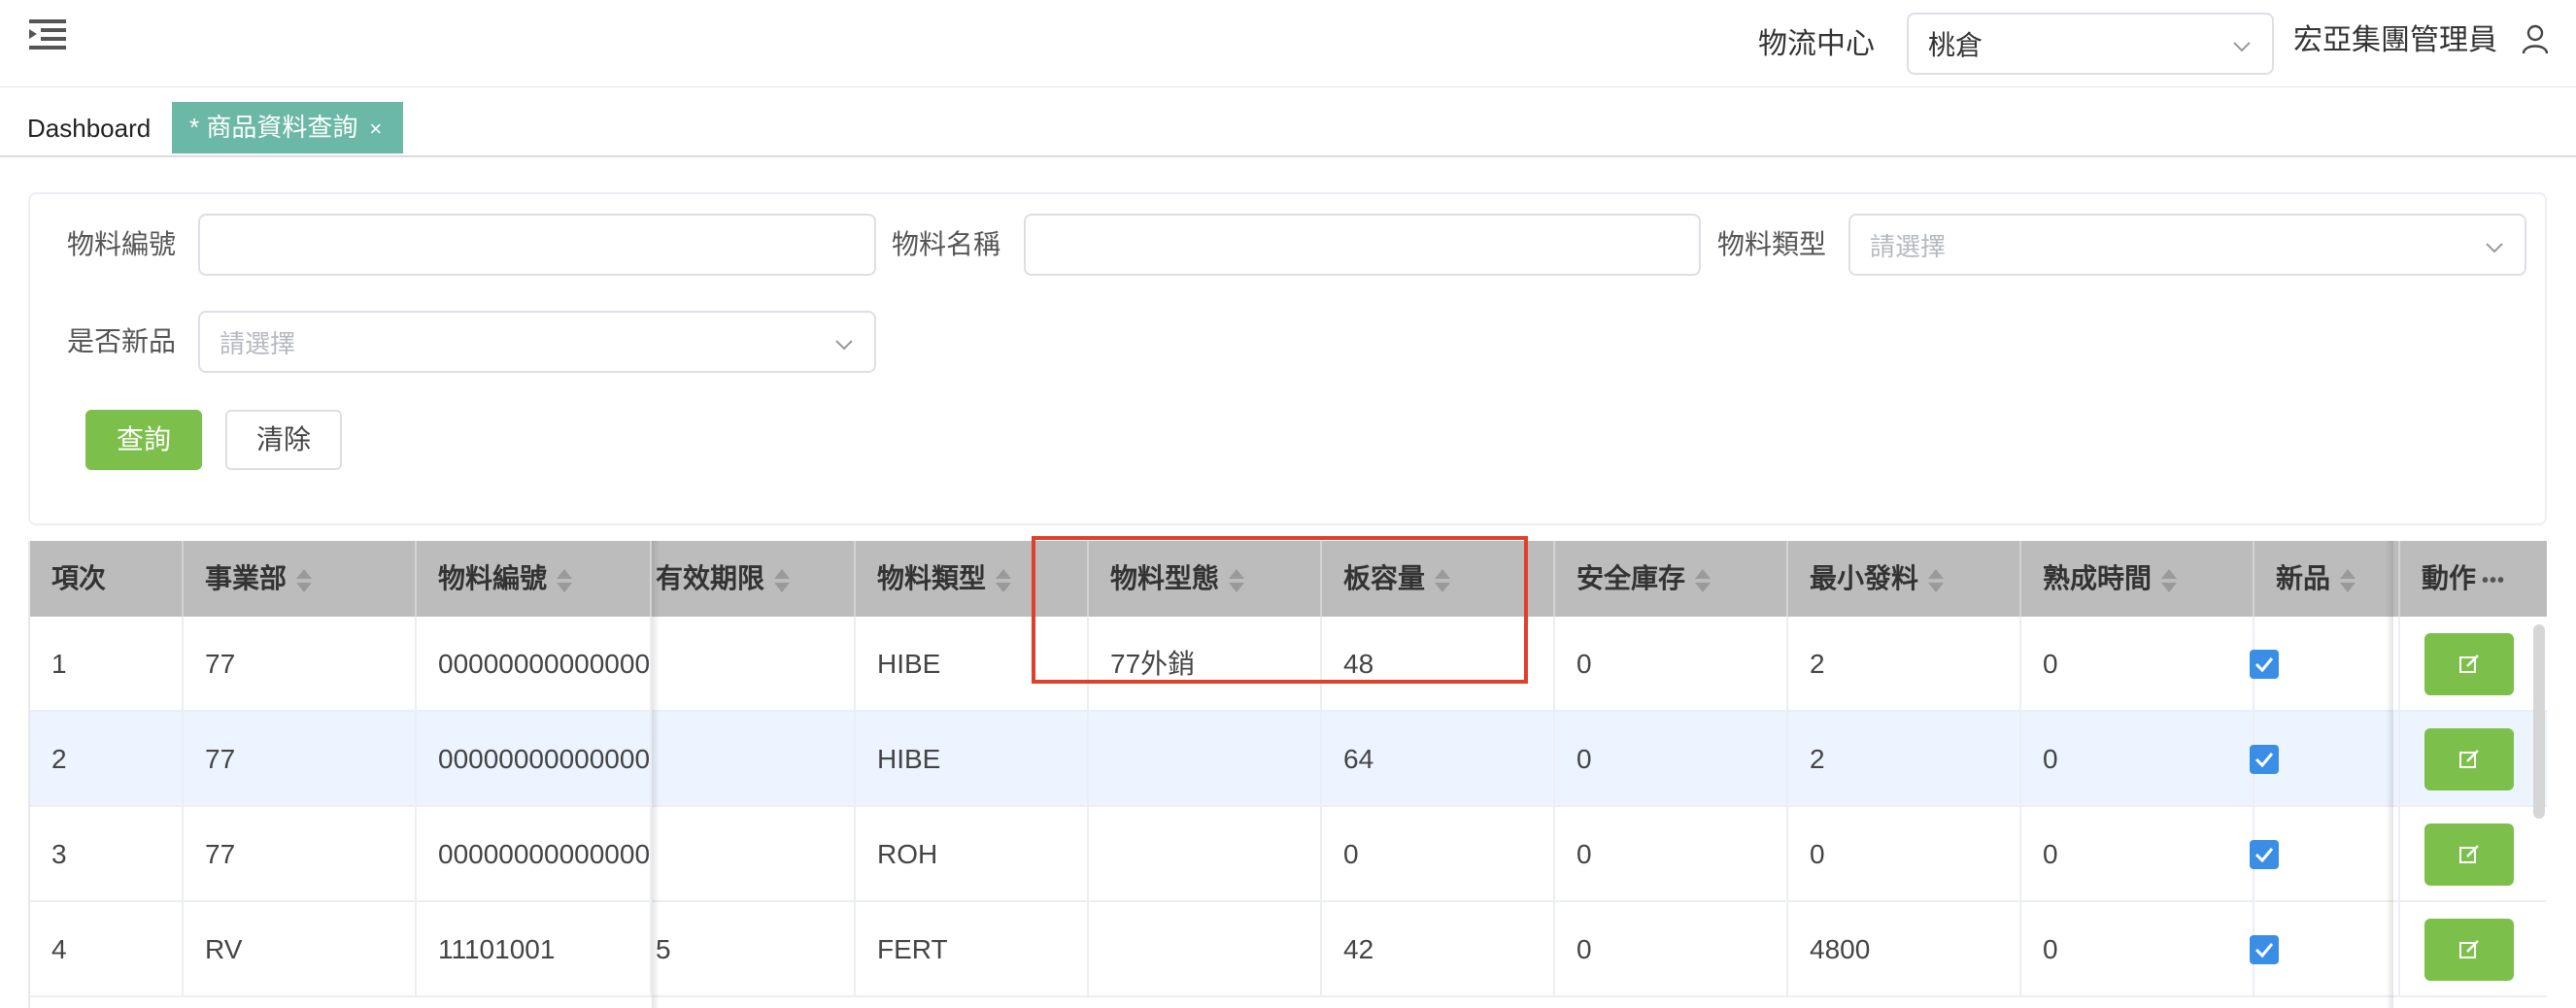  What do you see at coordinates (2090, 44) in the screenshot?
I see `logistics-center-select: 桃倉` at bounding box center [2090, 44].